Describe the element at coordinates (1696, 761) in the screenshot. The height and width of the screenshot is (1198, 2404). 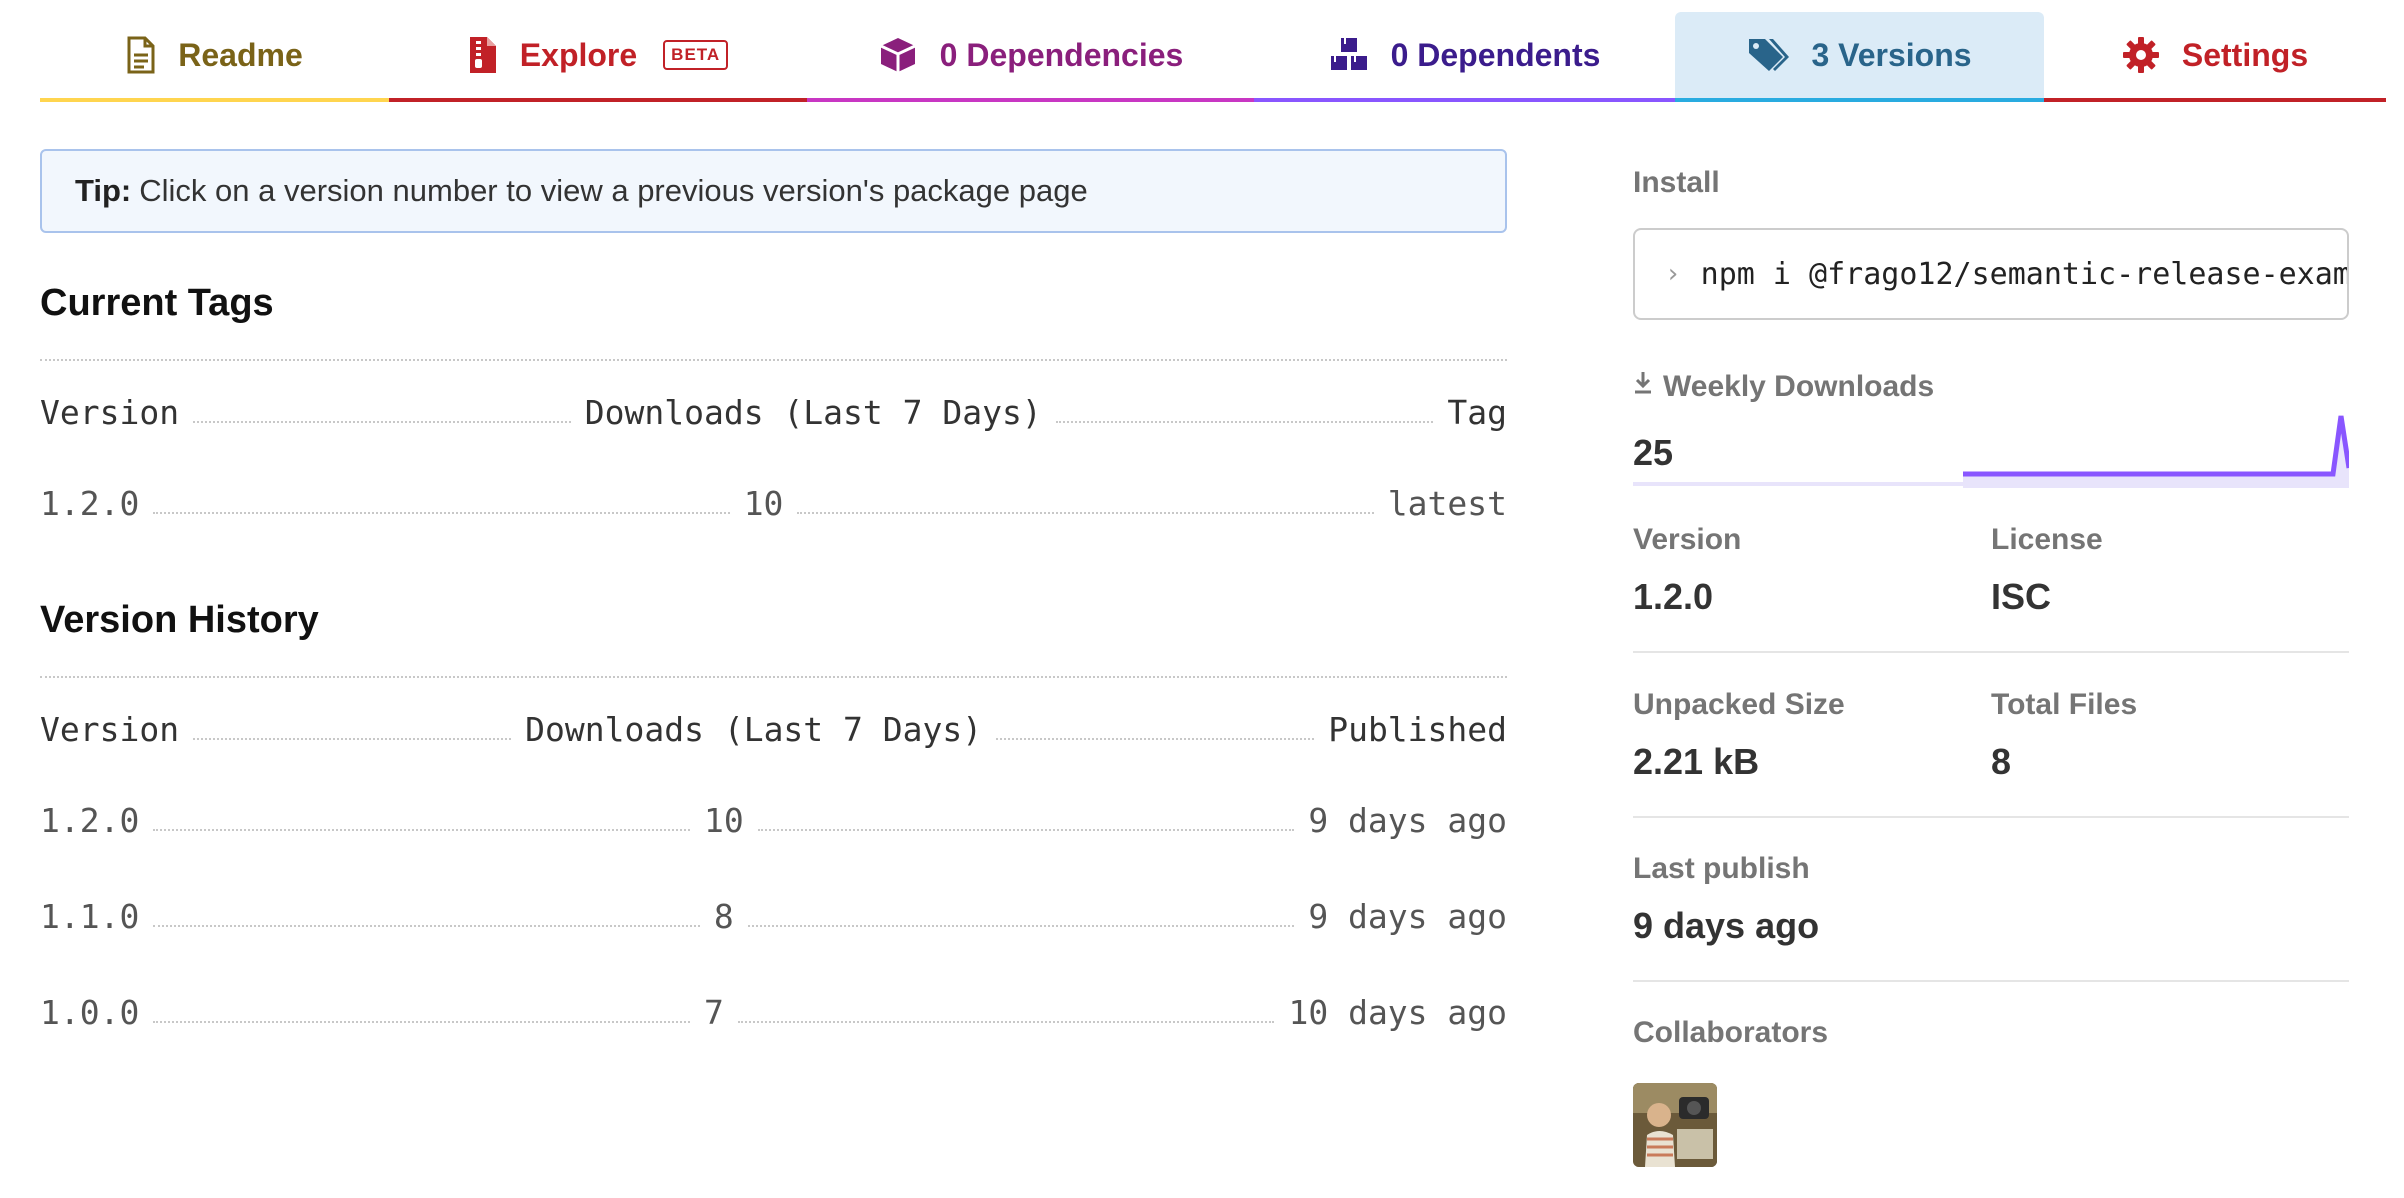
I see `unpacked-size-value: 2.21 kB` at that location.